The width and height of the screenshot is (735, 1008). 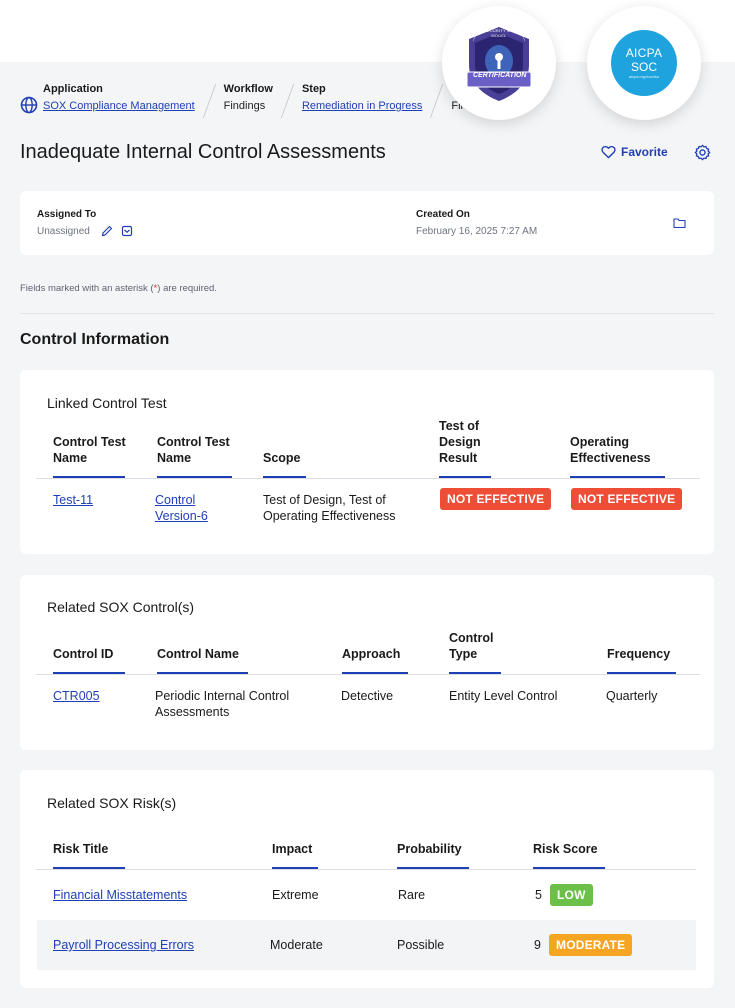 What do you see at coordinates (73, 89) in the screenshot?
I see `breadcrumb-label: Application` at bounding box center [73, 89].